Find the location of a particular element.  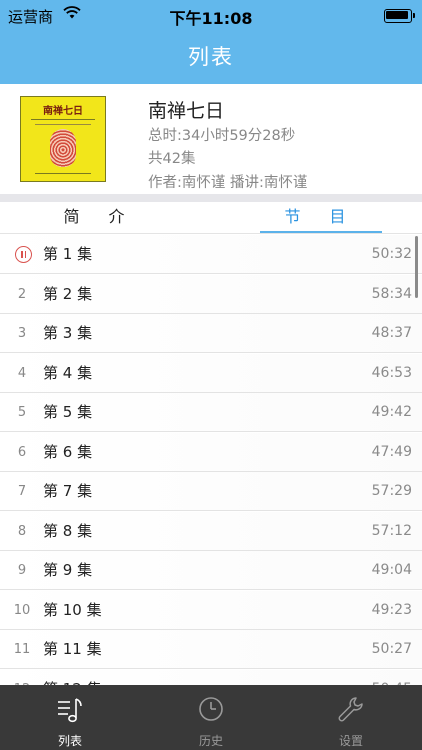

episode-duration: 46:53 is located at coordinates (391, 372).